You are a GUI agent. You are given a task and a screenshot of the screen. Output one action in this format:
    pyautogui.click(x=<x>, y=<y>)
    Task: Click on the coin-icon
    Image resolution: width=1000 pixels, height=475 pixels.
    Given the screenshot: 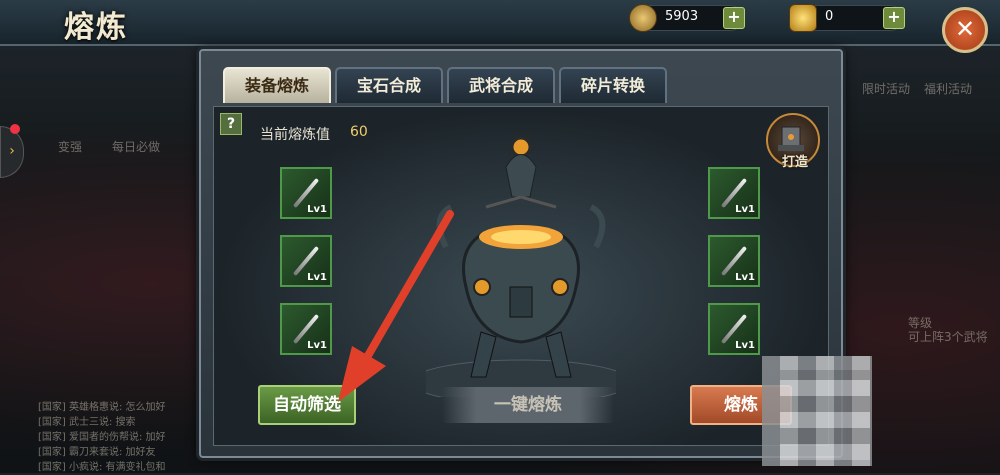 What is the action you would take?
    pyautogui.click(x=643, y=18)
    